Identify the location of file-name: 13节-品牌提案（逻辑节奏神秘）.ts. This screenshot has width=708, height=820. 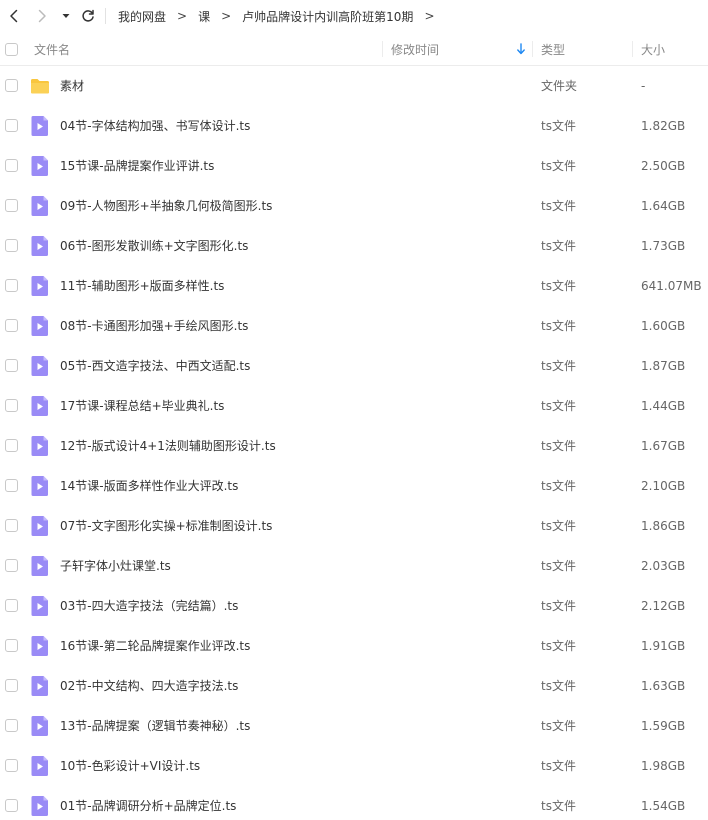
(155, 726).